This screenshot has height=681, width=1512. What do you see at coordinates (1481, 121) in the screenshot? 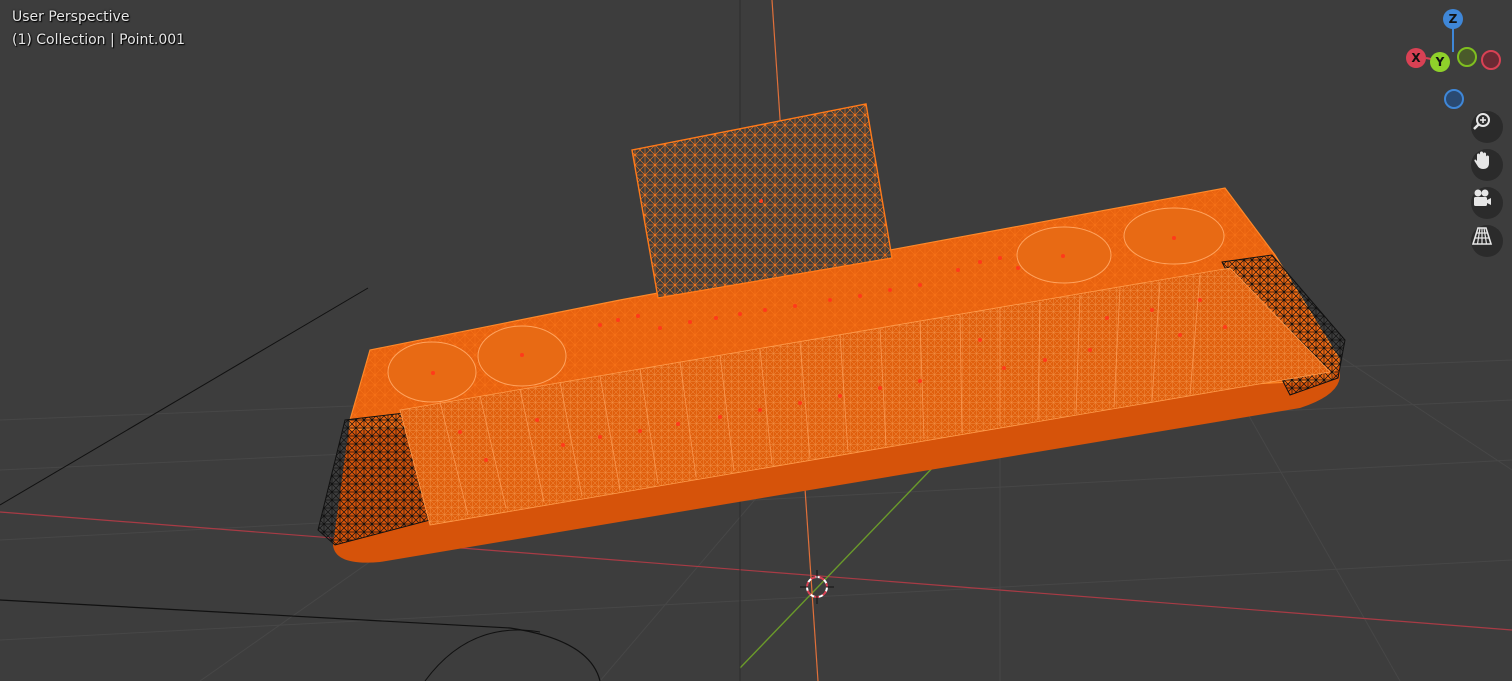
I see `zoom-icon` at bounding box center [1481, 121].